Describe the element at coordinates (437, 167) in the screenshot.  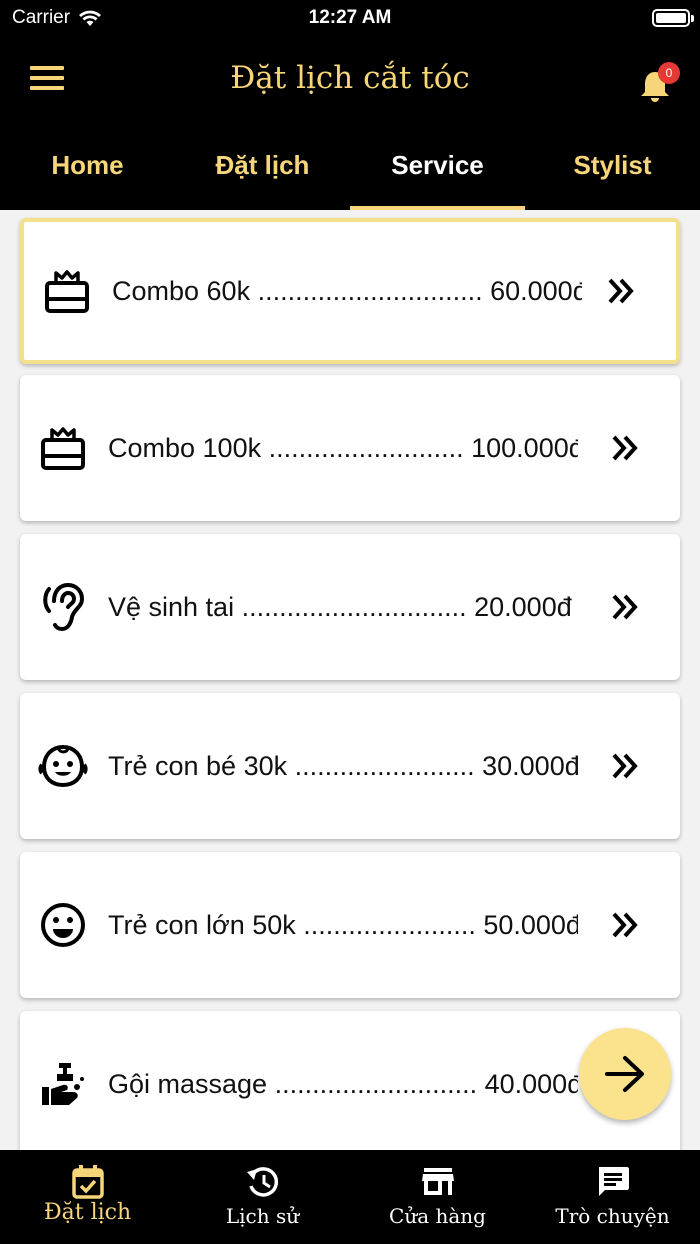
I see `tab-service: Service` at that location.